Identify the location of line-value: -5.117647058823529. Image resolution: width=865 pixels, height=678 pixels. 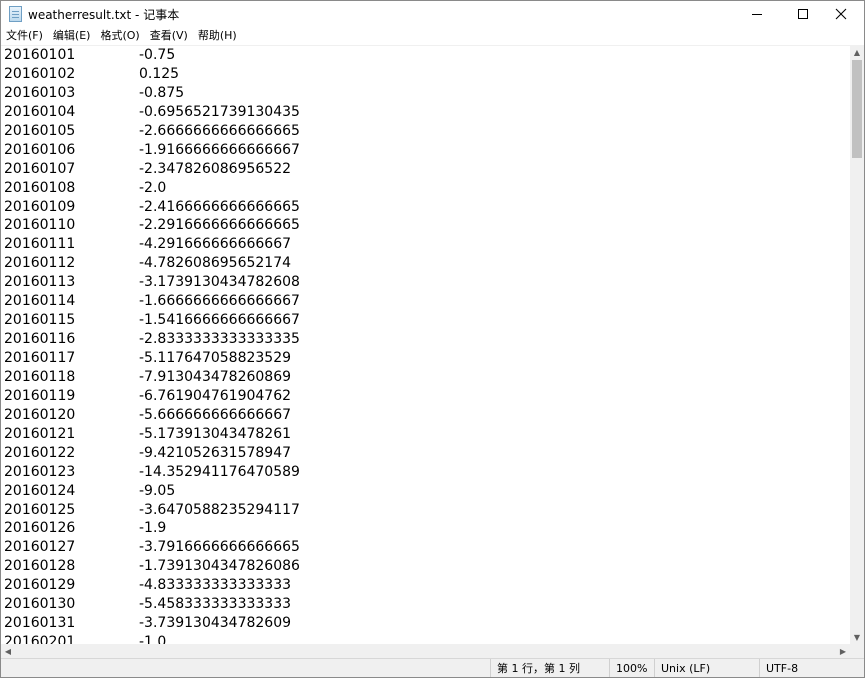
(215, 358).